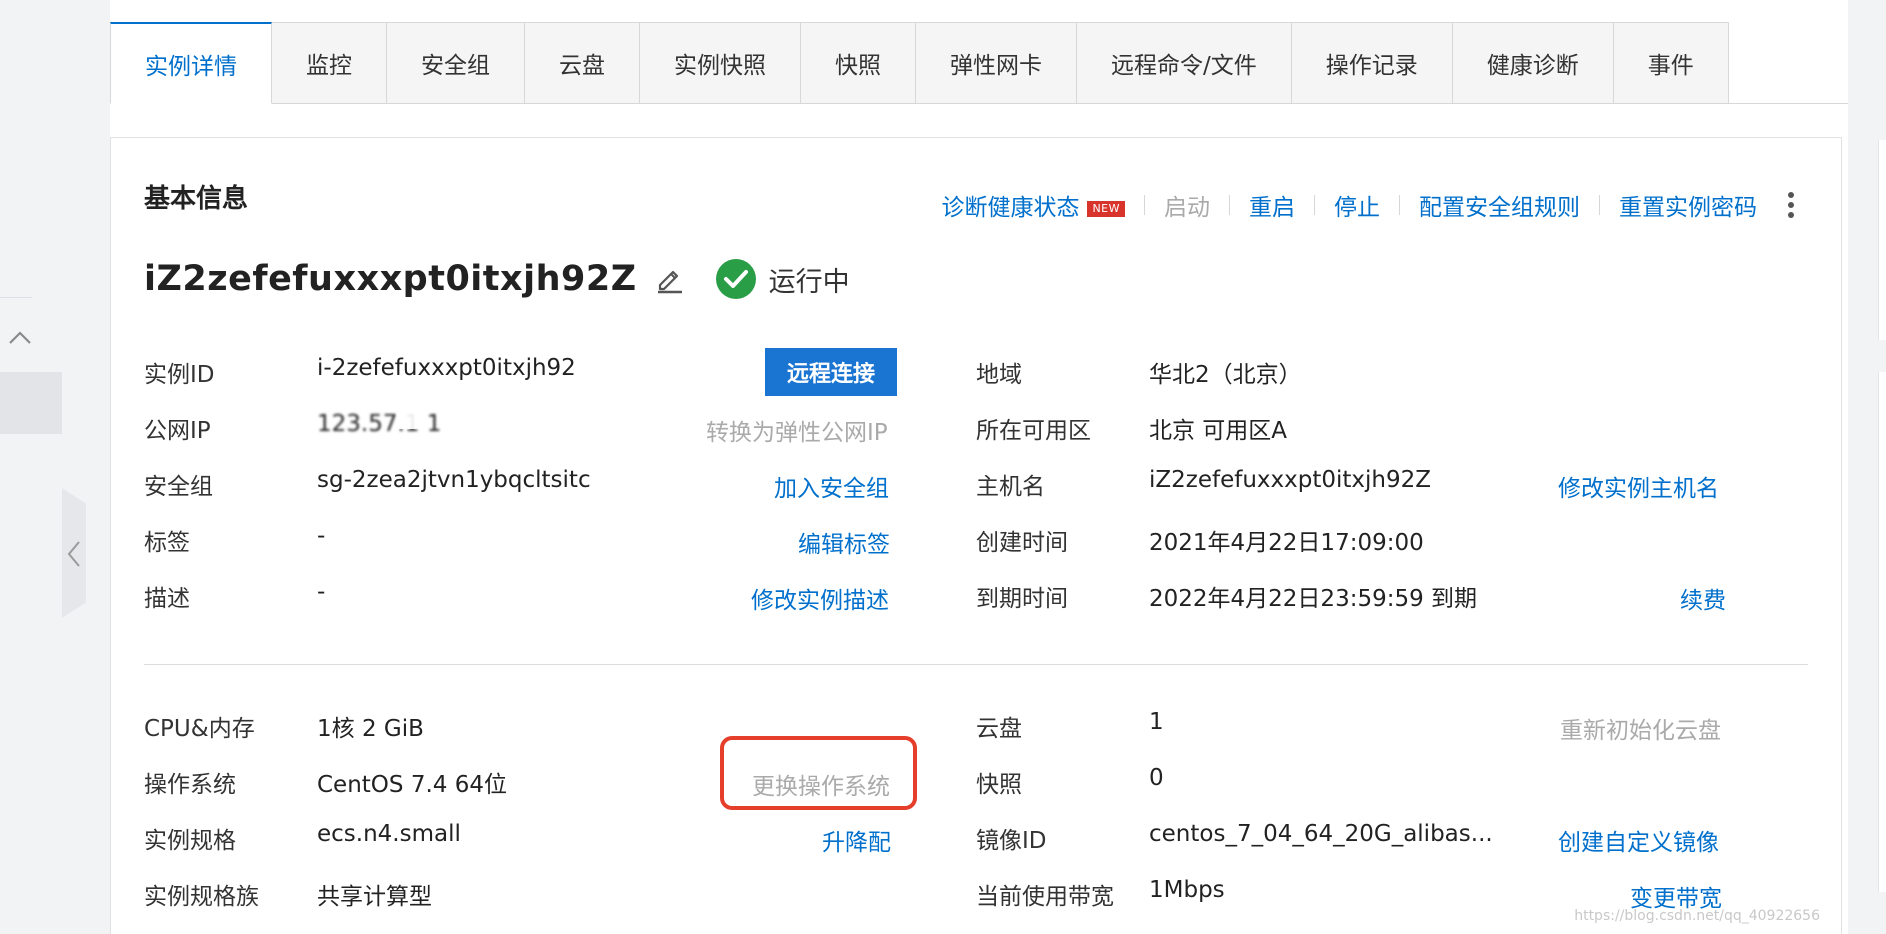 This screenshot has height=934, width=1886. What do you see at coordinates (999, 785) in the screenshot?
I see `snapshot-label: 快照` at bounding box center [999, 785].